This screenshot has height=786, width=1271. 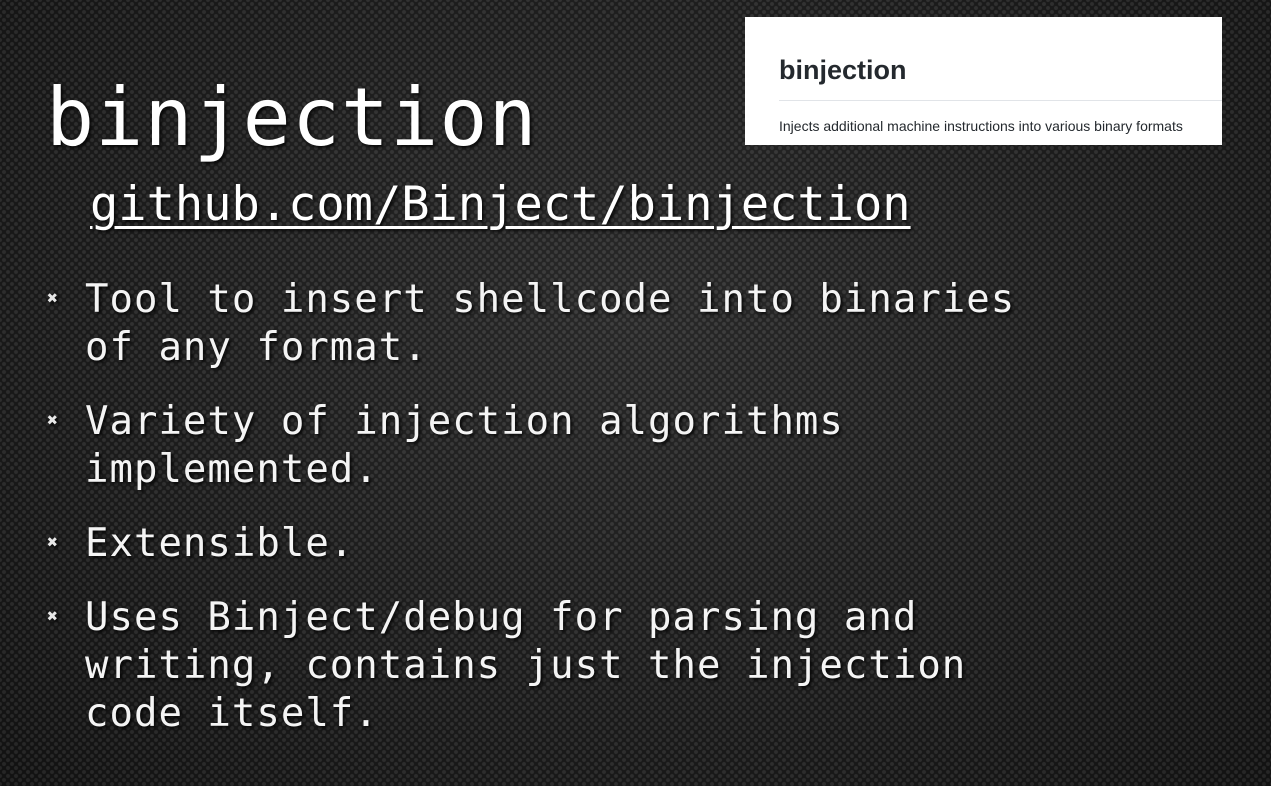 What do you see at coordinates (292, 117) in the screenshot?
I see `slide-title: binjection` at bounding box center [292, 117].